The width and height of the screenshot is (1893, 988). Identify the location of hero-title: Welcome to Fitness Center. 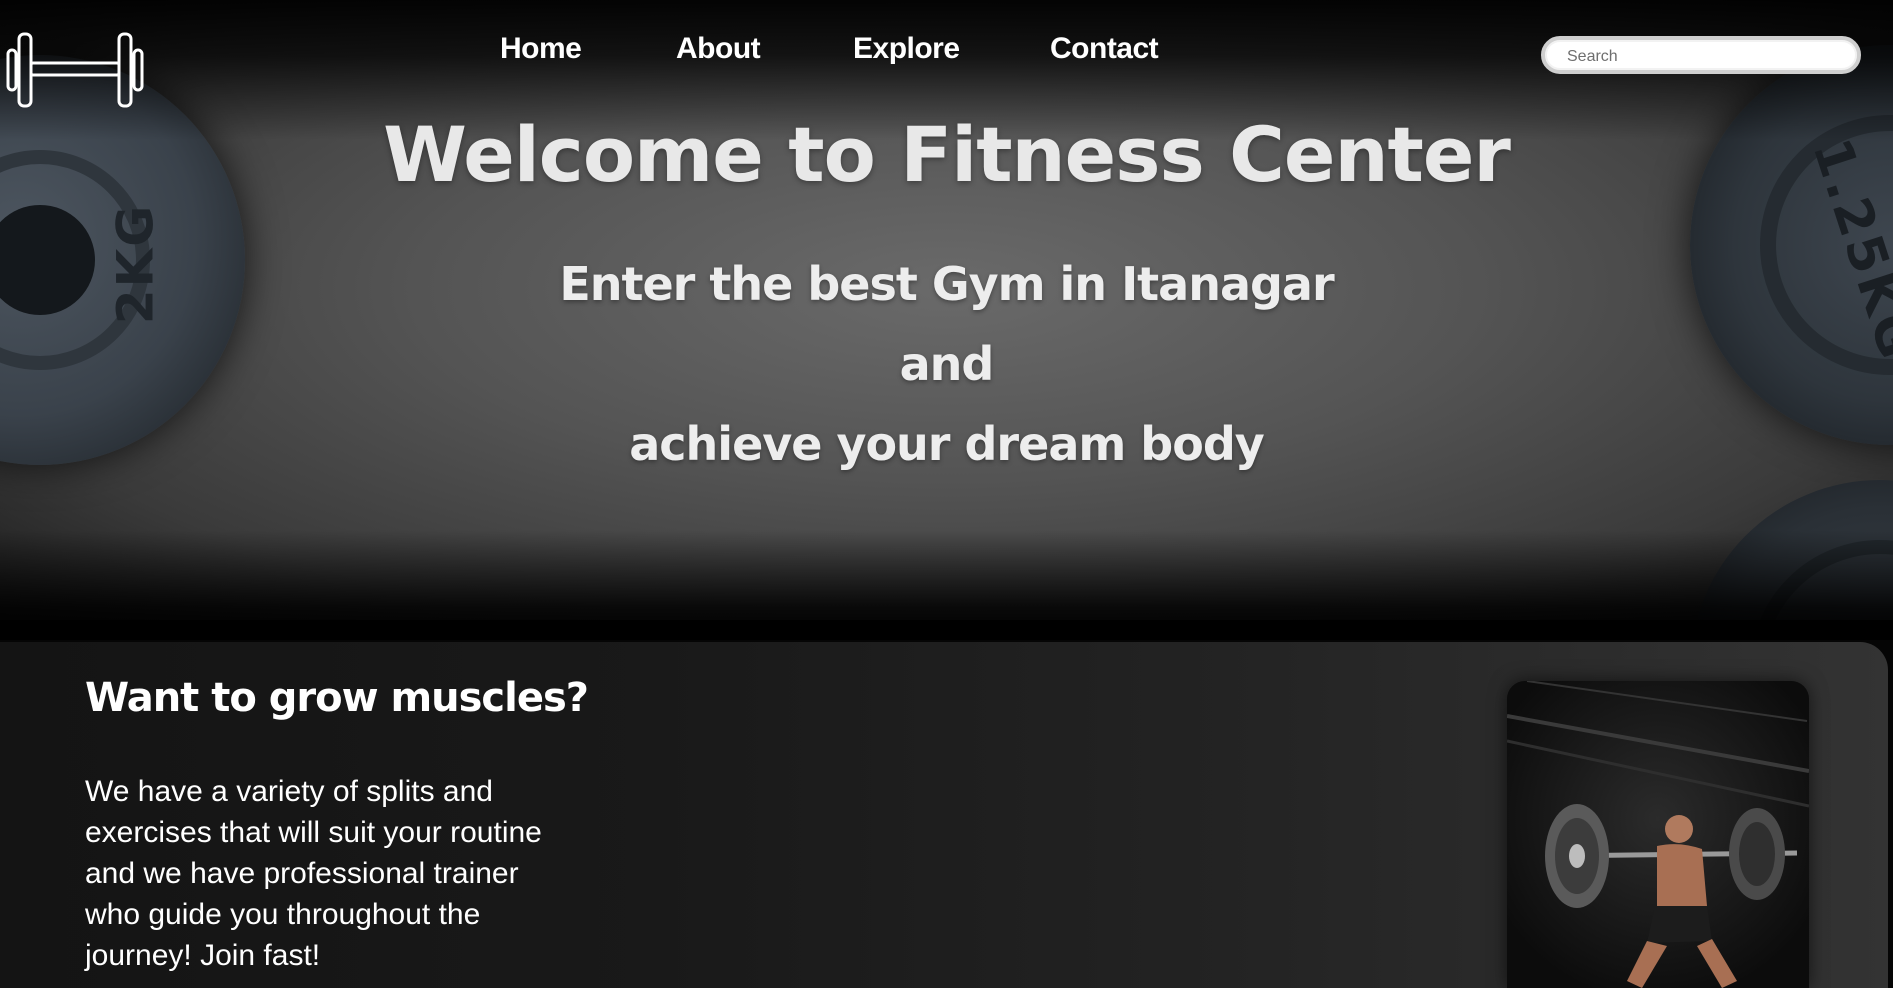
(947, 154).